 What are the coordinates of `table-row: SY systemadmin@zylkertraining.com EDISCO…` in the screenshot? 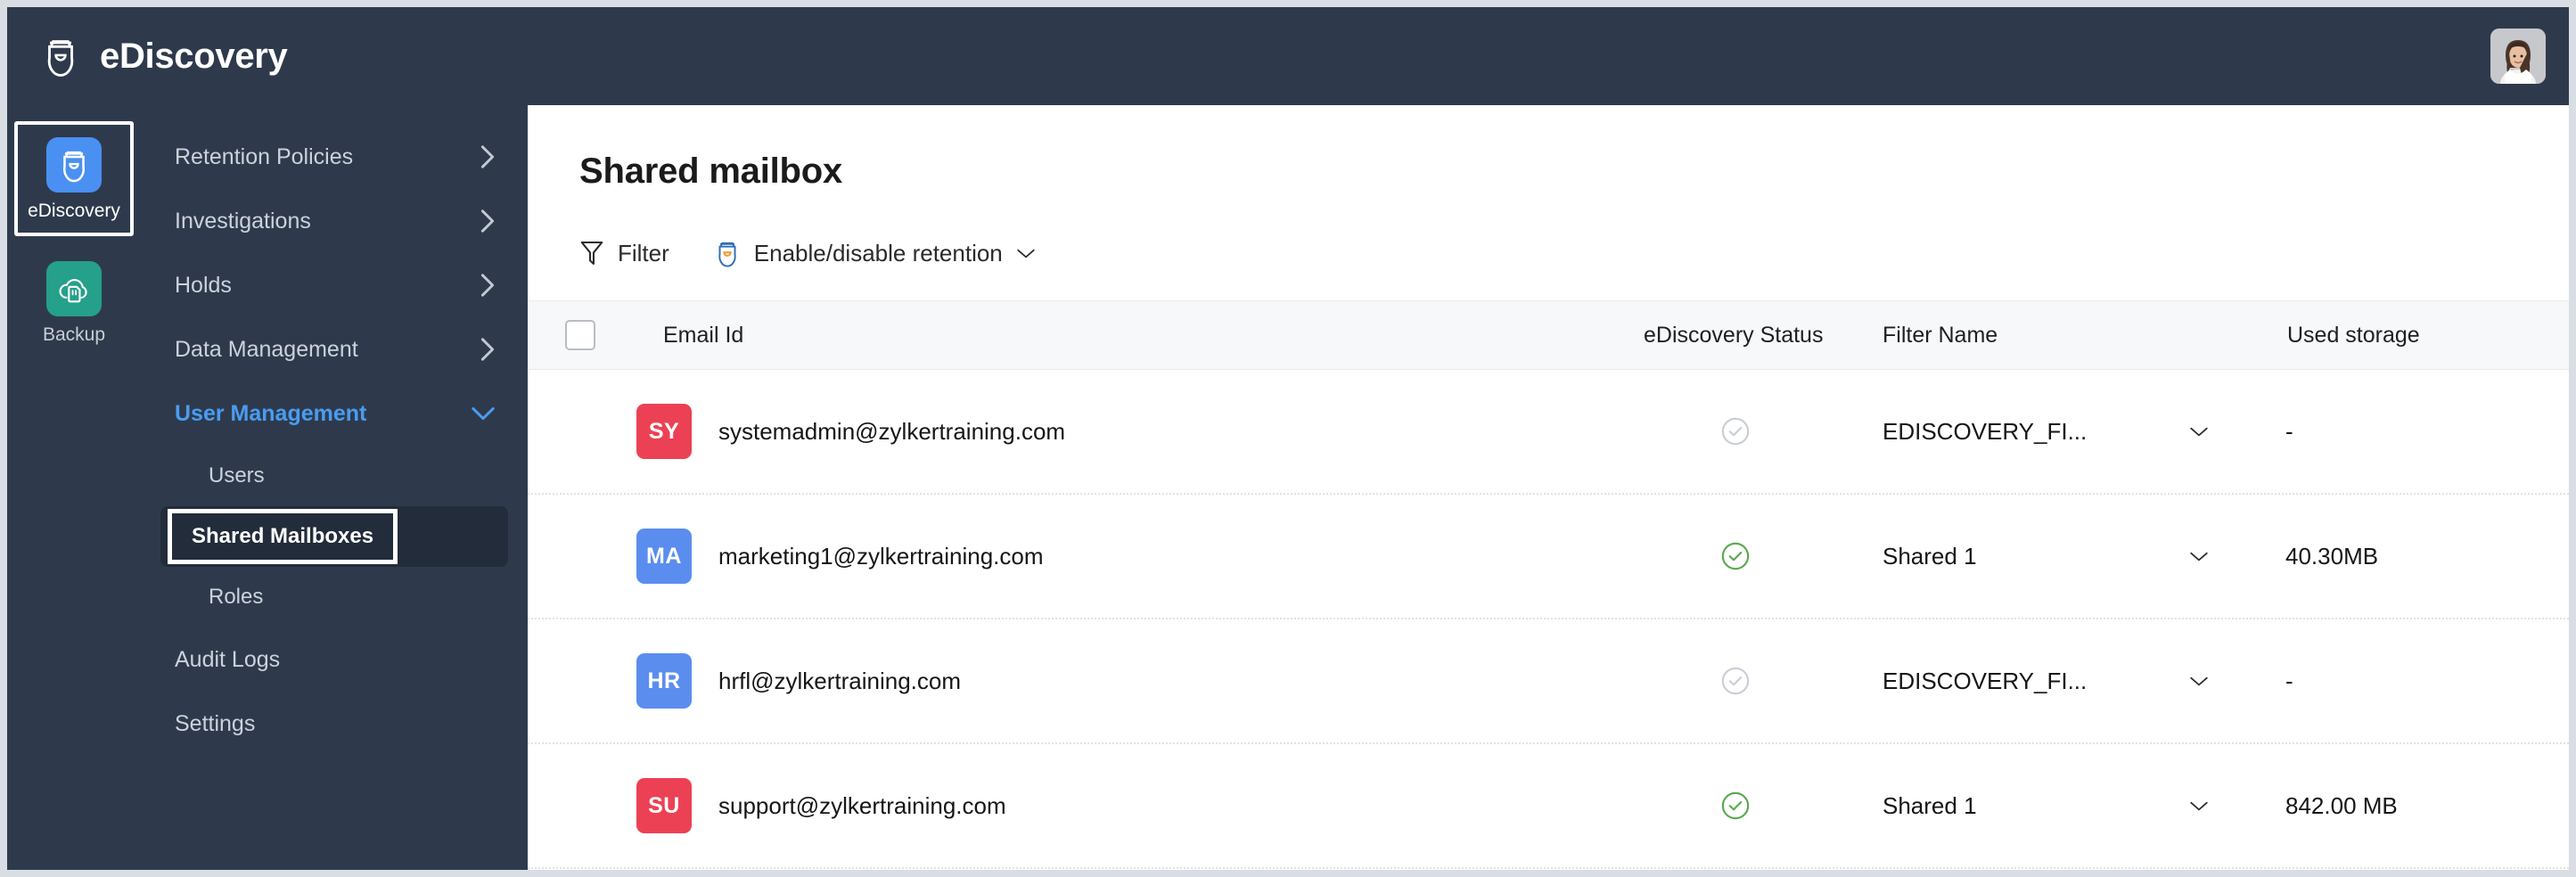 It's located at (1548, 432).